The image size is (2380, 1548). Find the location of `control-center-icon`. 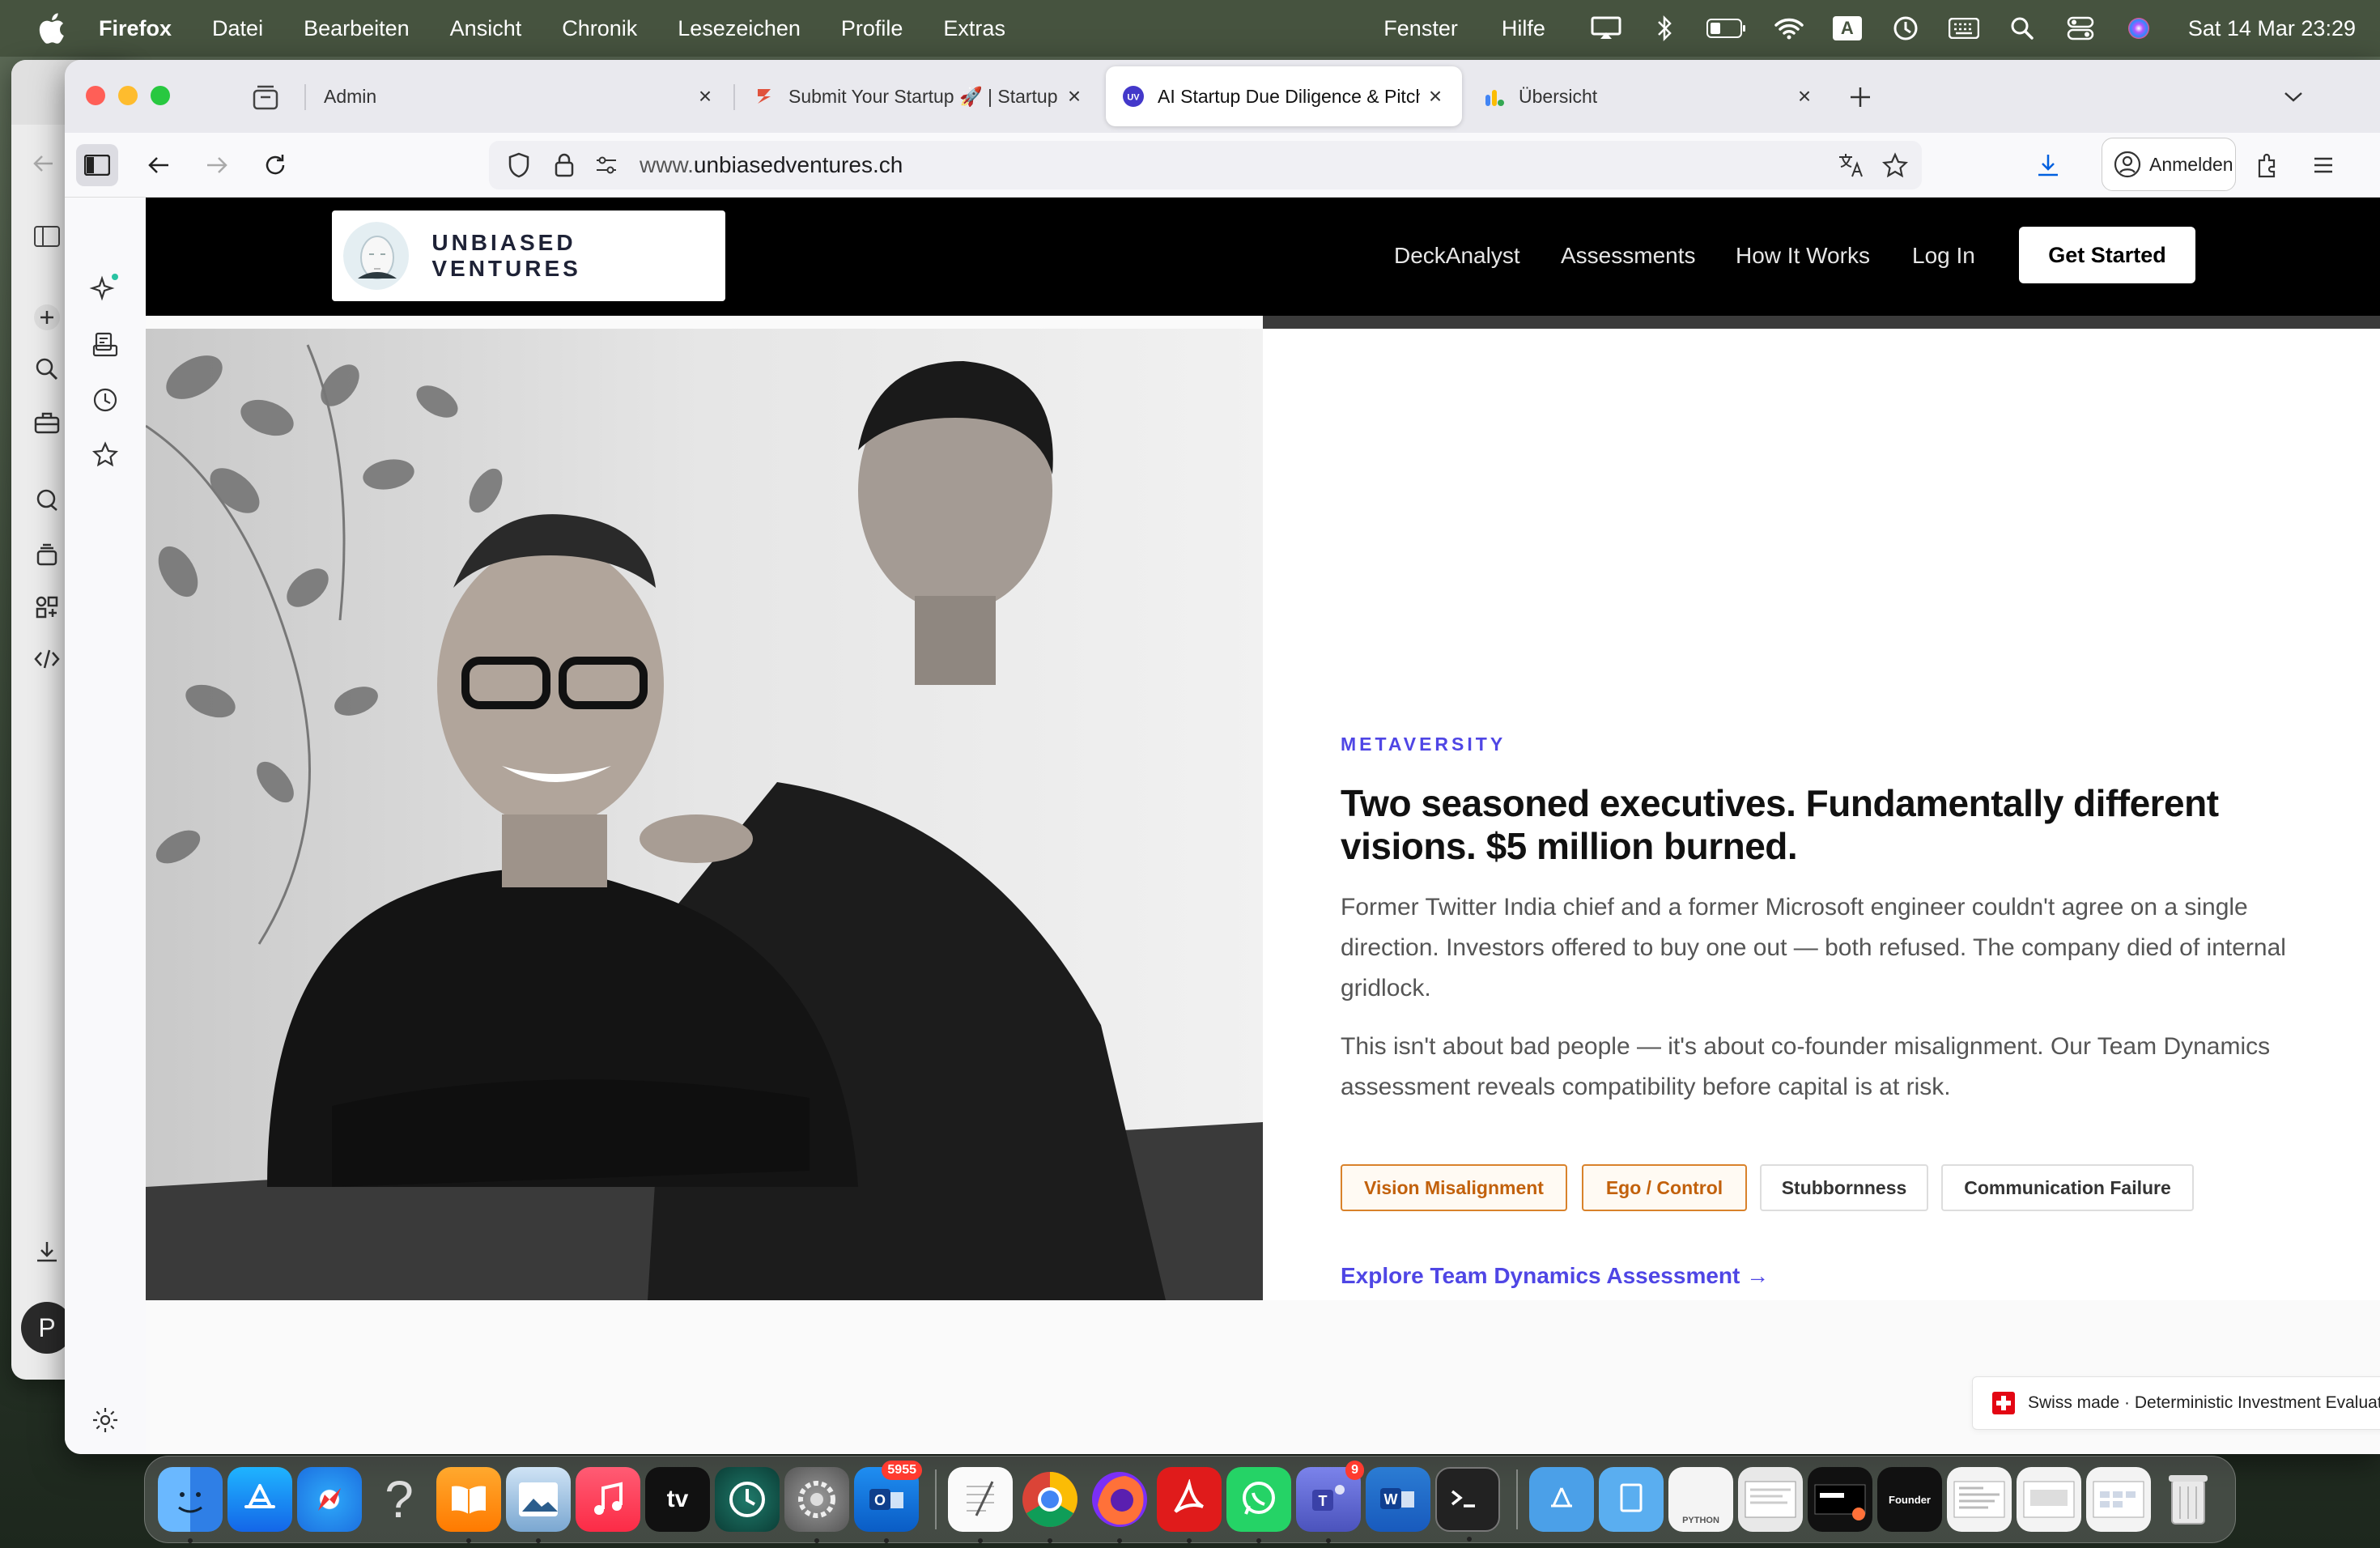

control-center-icon is located at coordinates (2080, 28).